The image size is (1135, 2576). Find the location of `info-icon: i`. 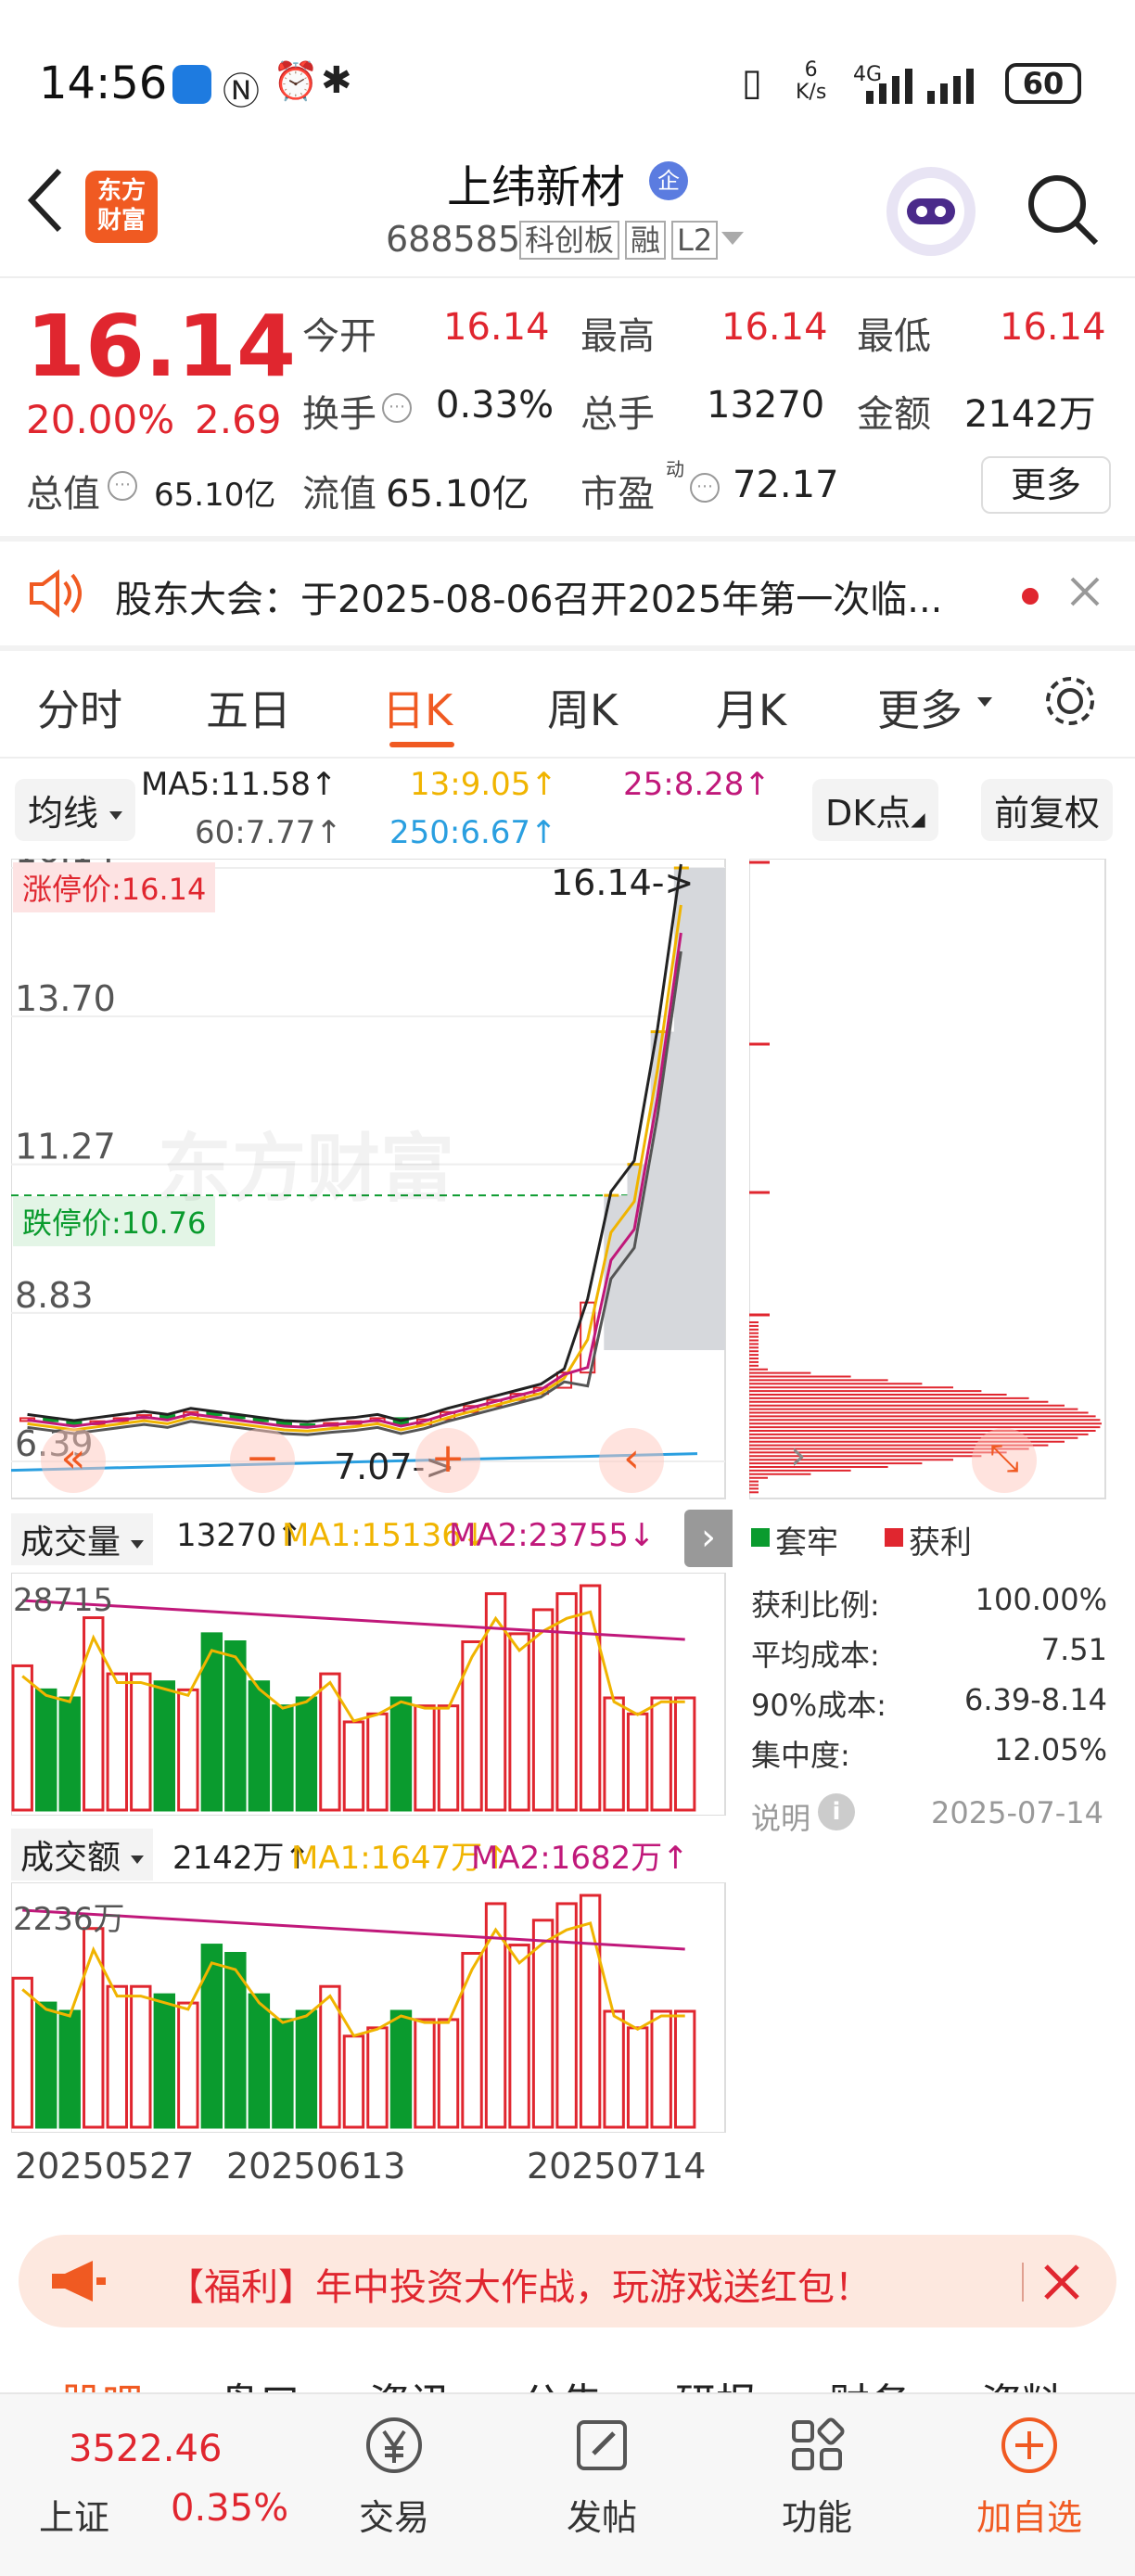

info-icon: i is located at coordinates (837, 1812).